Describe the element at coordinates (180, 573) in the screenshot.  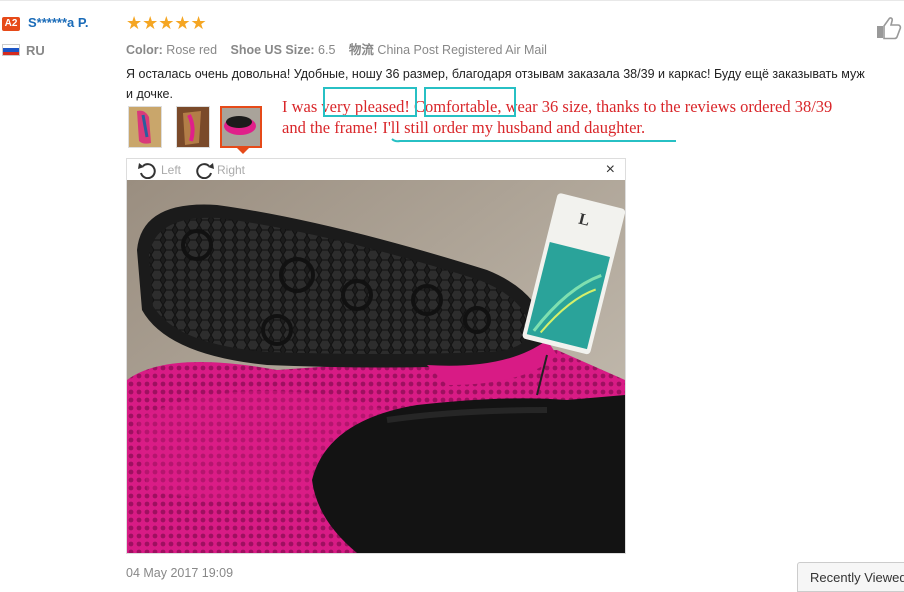
I see `review-date: 04 May 2017 19:09` at that location.